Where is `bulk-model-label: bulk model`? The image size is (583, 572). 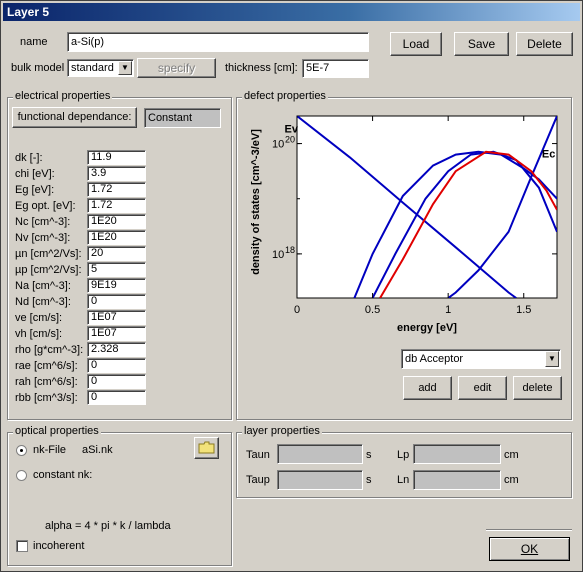 bulk-model-label: bulk model is located at coordinates (38, 68).